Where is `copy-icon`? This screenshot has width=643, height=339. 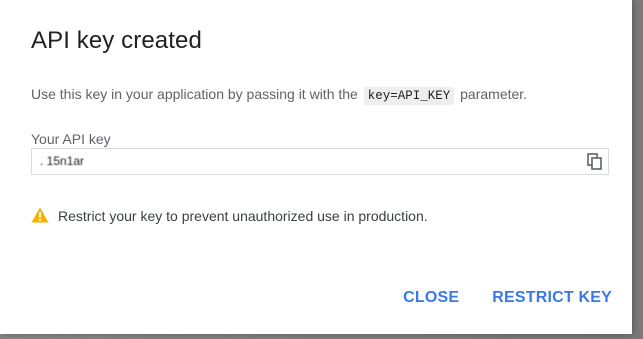
copy-icon is located at coordinates (594, 161).